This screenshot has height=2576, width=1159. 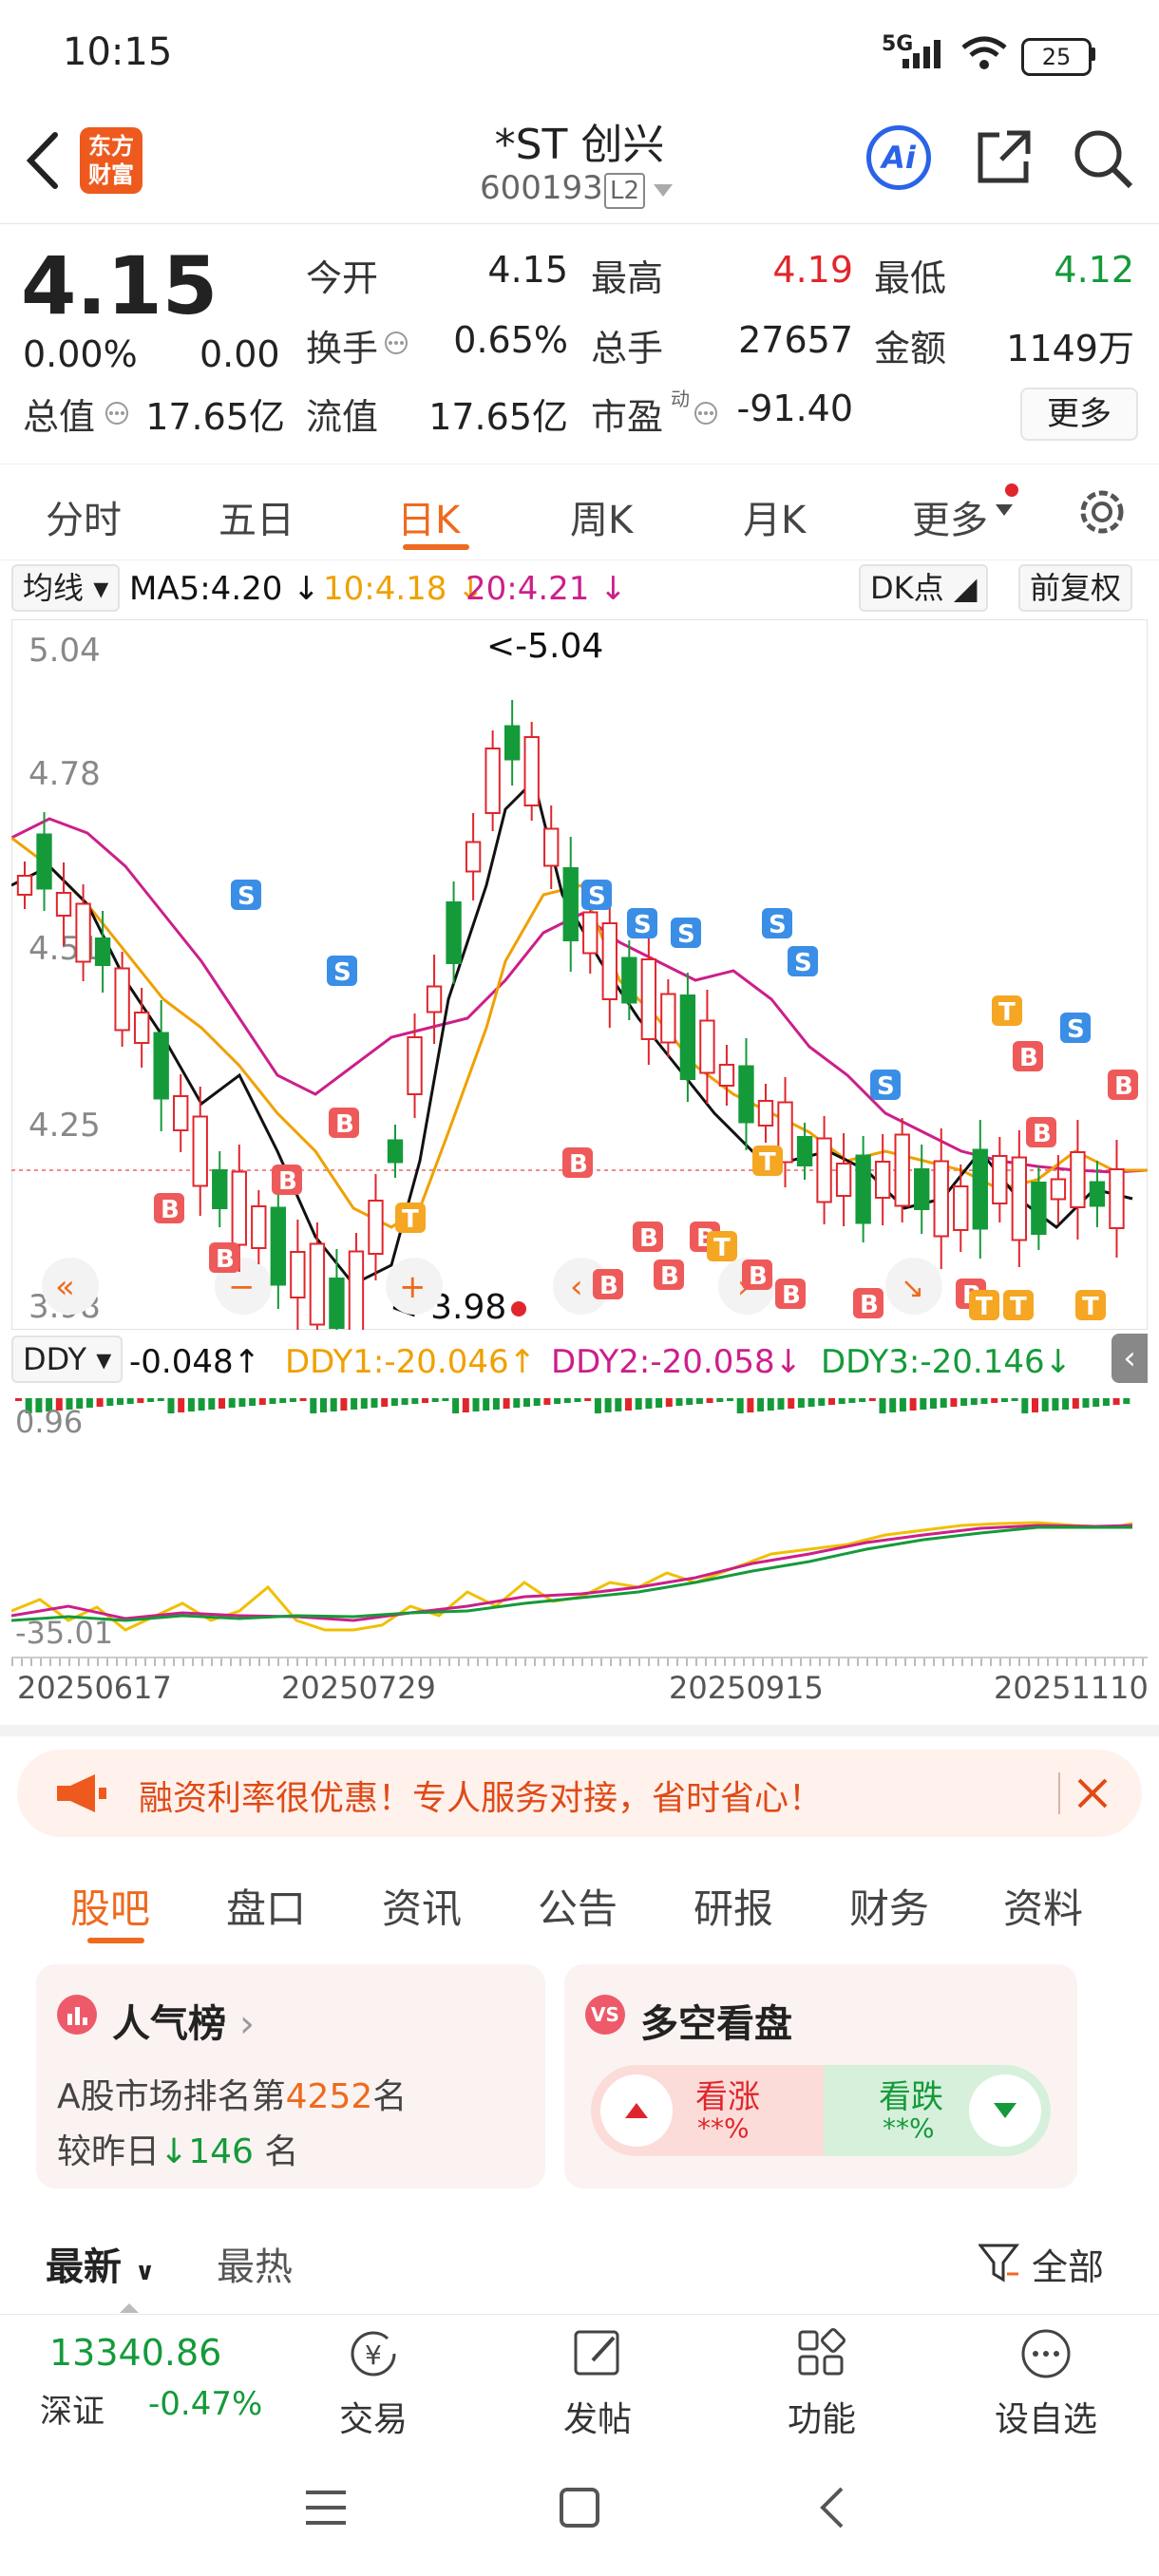 What do you see at coordinates (999, 2263) in the screenshot?
I see `filter-icon` at bounding box center [999, 2263].